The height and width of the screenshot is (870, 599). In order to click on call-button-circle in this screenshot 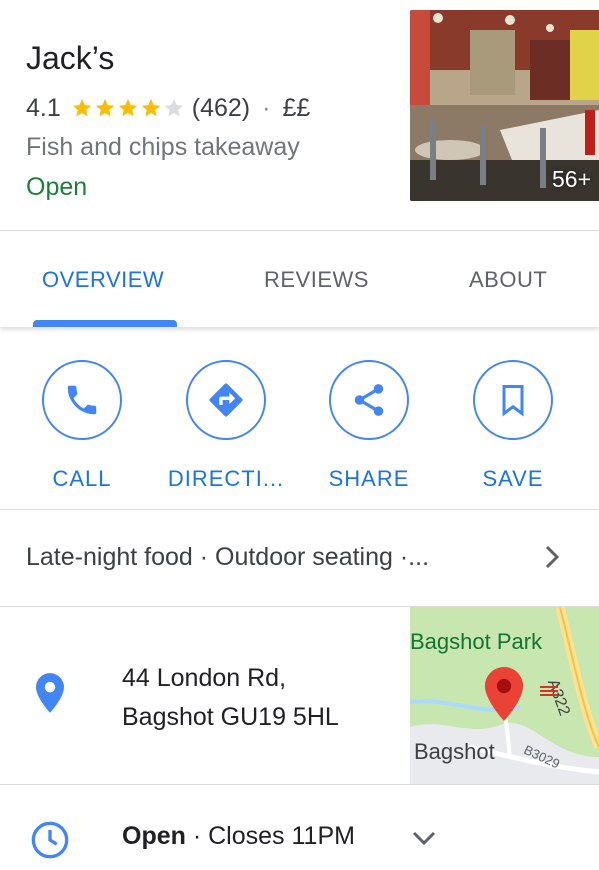, I will do `click(82, 400)`.